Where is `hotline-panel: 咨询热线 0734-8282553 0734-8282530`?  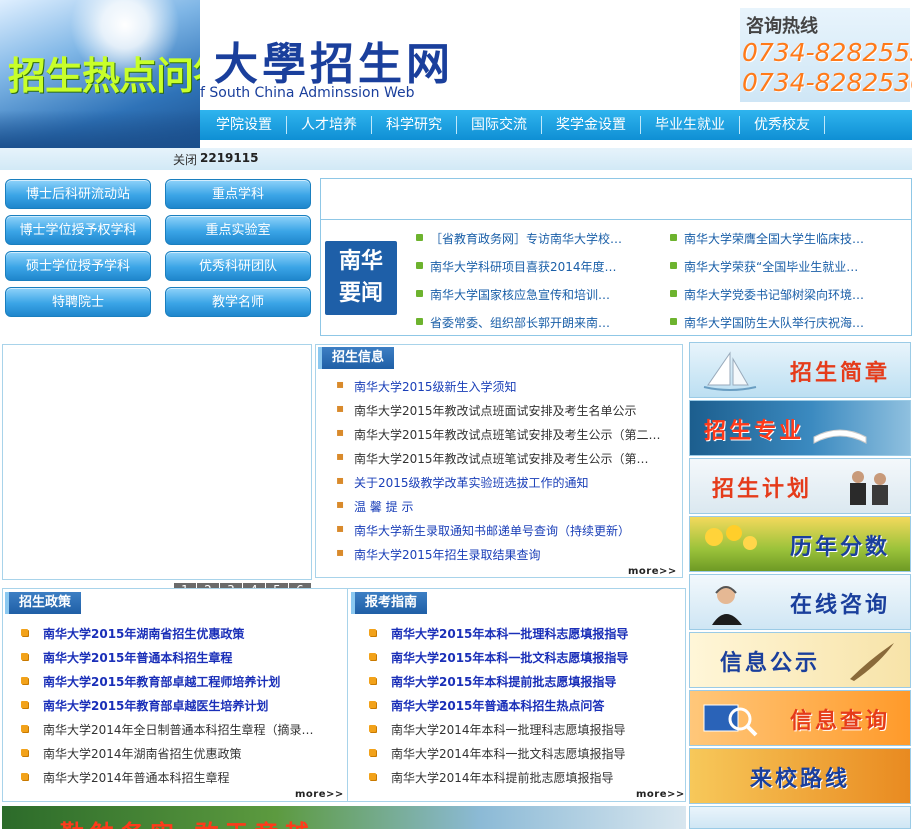
hotline-panel: 咨询热线 0734-8282553 0734-8282530 is located at coordinates (826, 55).